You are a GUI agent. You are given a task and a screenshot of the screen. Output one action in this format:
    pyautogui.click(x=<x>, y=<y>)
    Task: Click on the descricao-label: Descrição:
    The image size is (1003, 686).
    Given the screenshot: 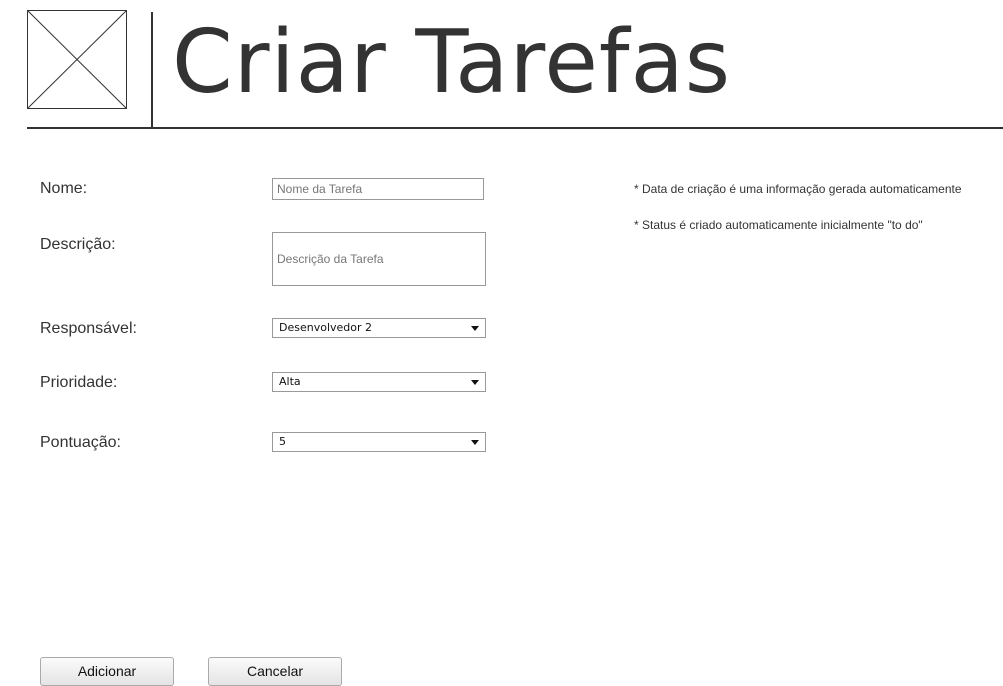 What is the action you would take?
    pyautogui.click(x=78, y=244)
    